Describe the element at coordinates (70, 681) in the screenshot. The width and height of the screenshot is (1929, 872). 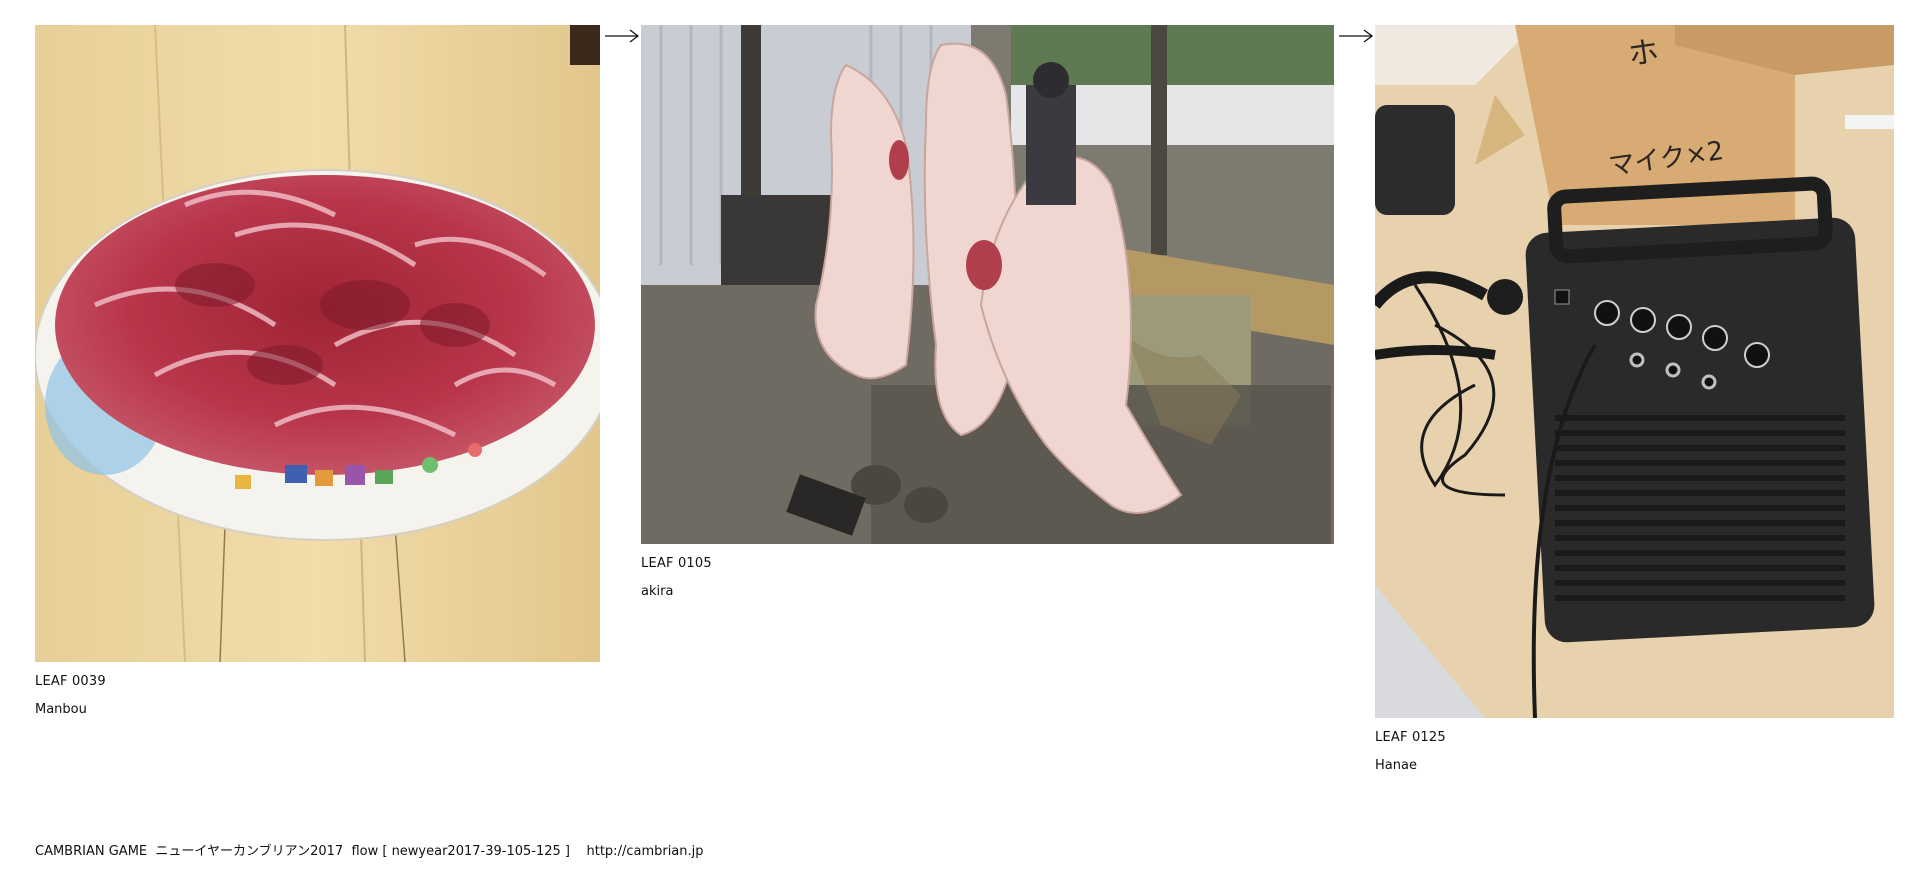
I see `leaf-id: LEAF 0039` at that location.